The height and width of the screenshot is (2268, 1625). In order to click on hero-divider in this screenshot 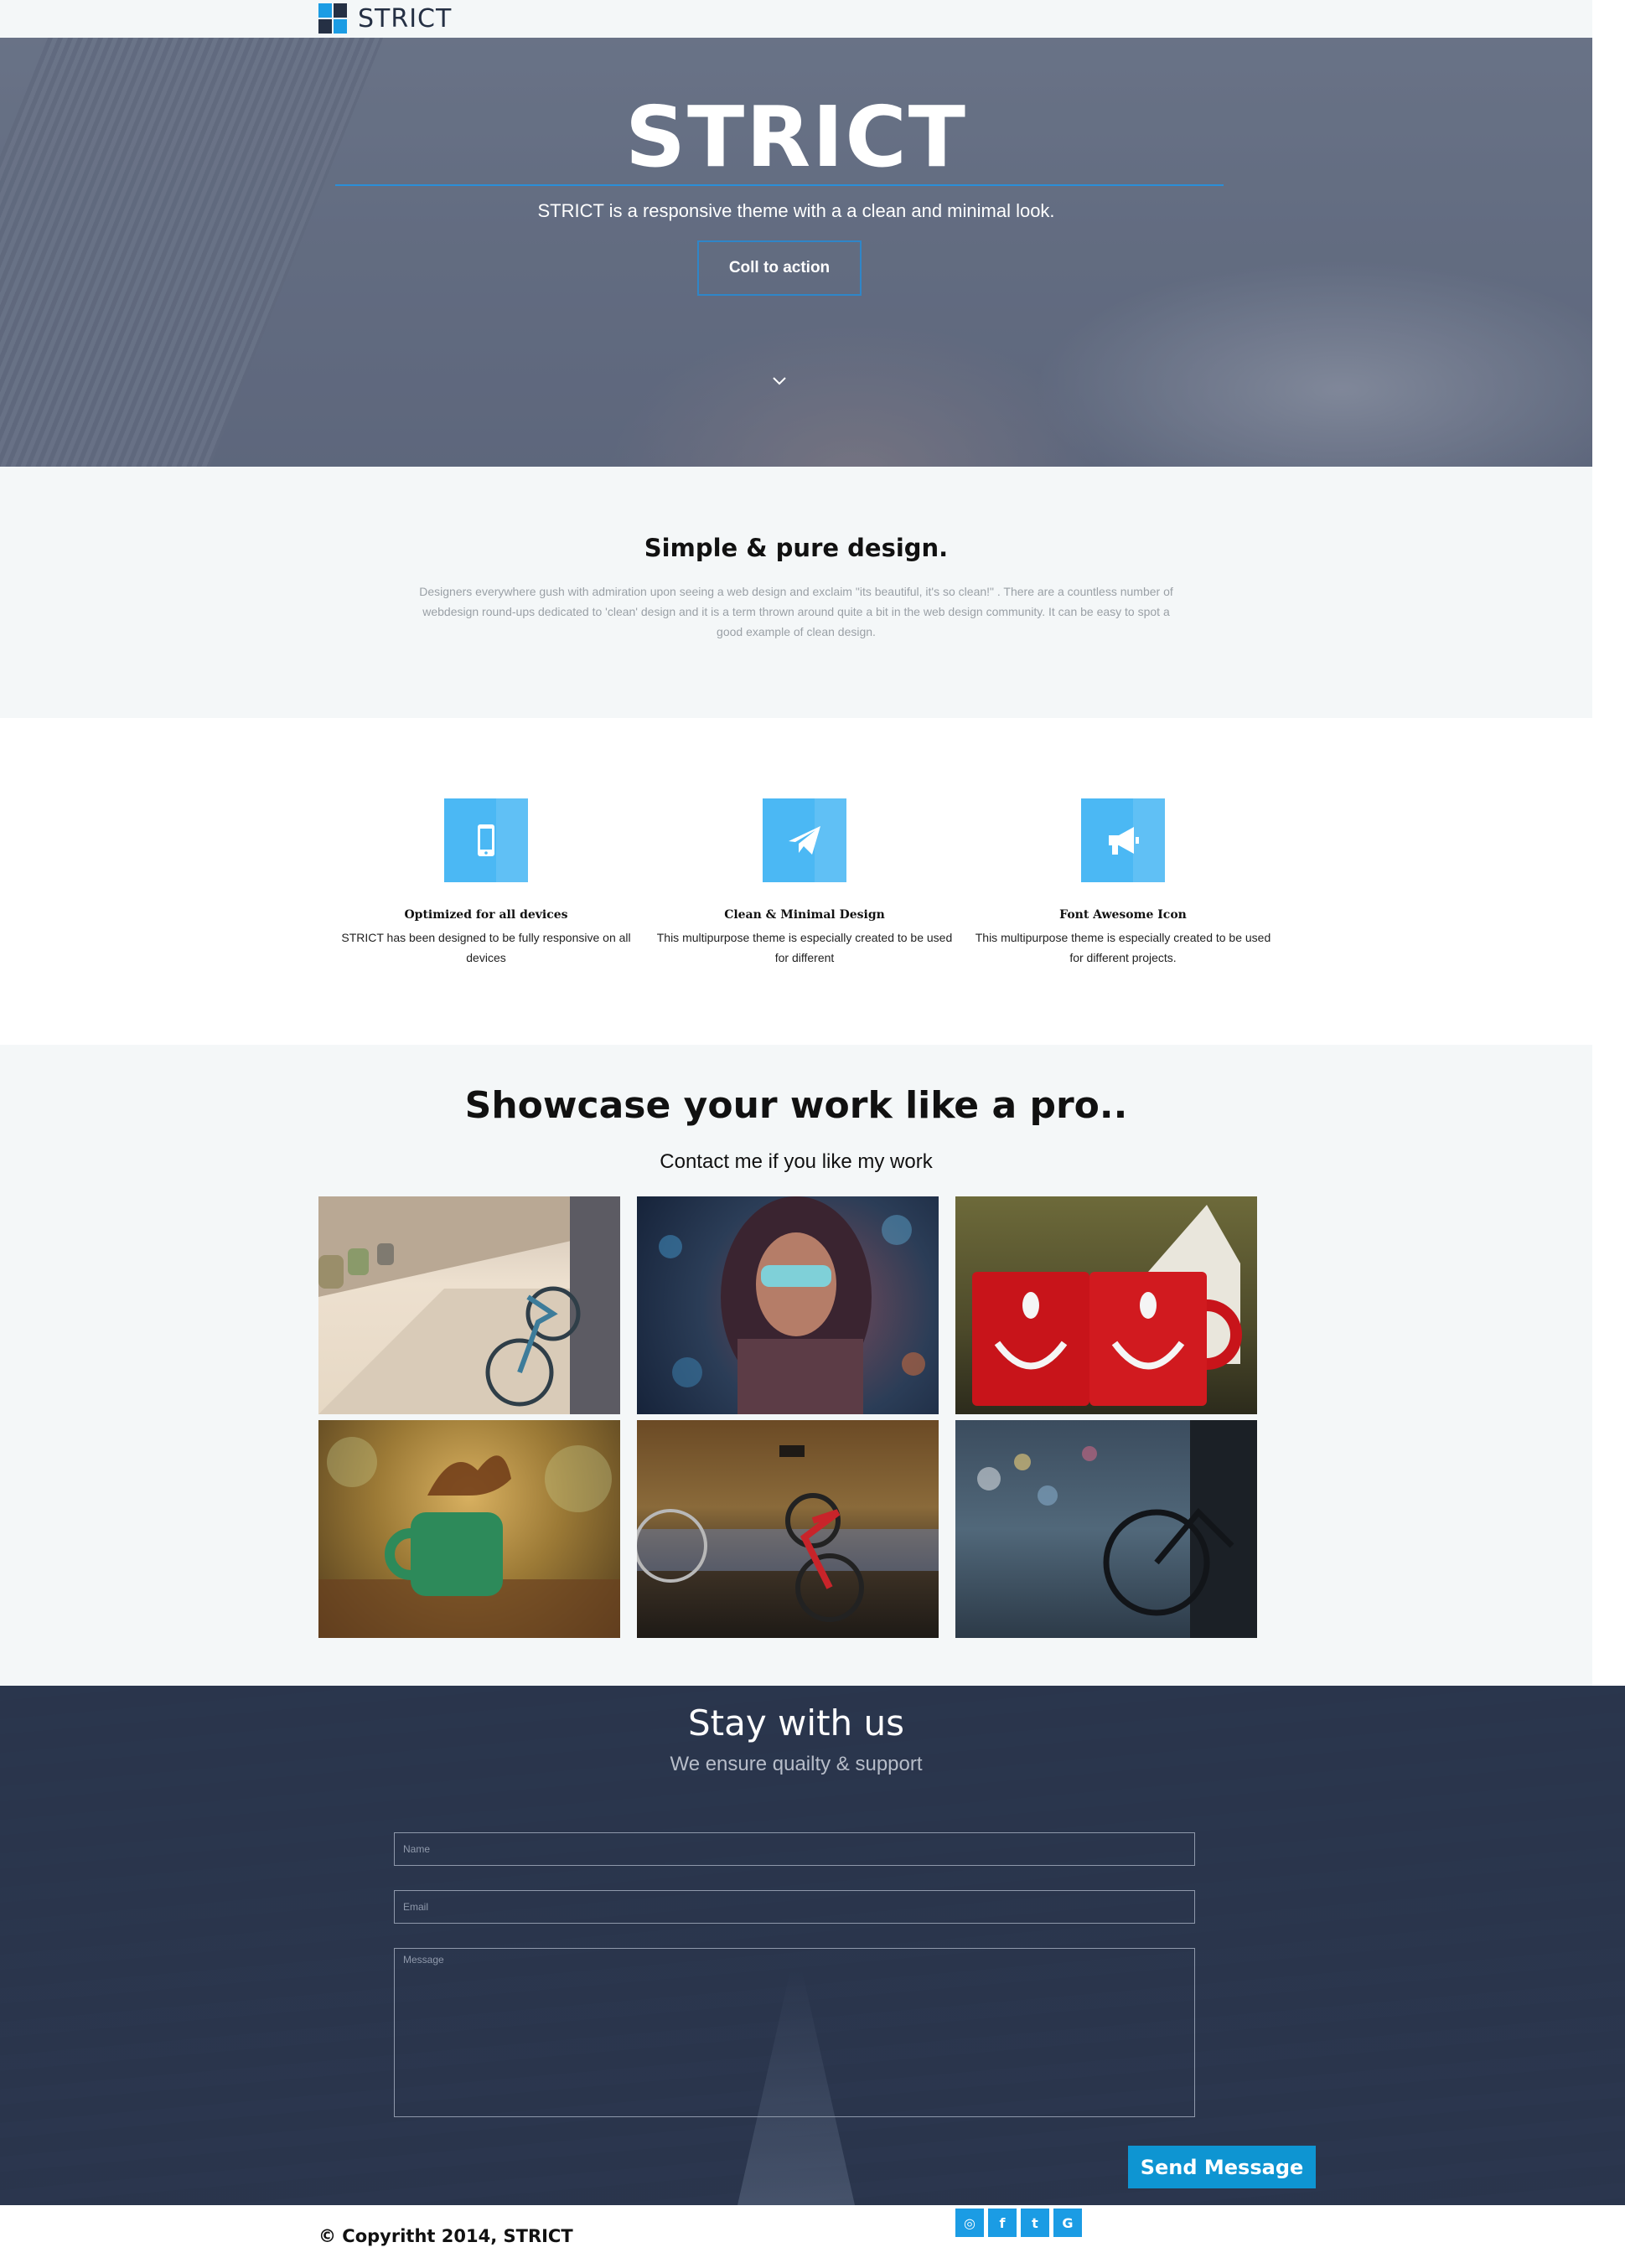, I will do `click(779, 185)`.